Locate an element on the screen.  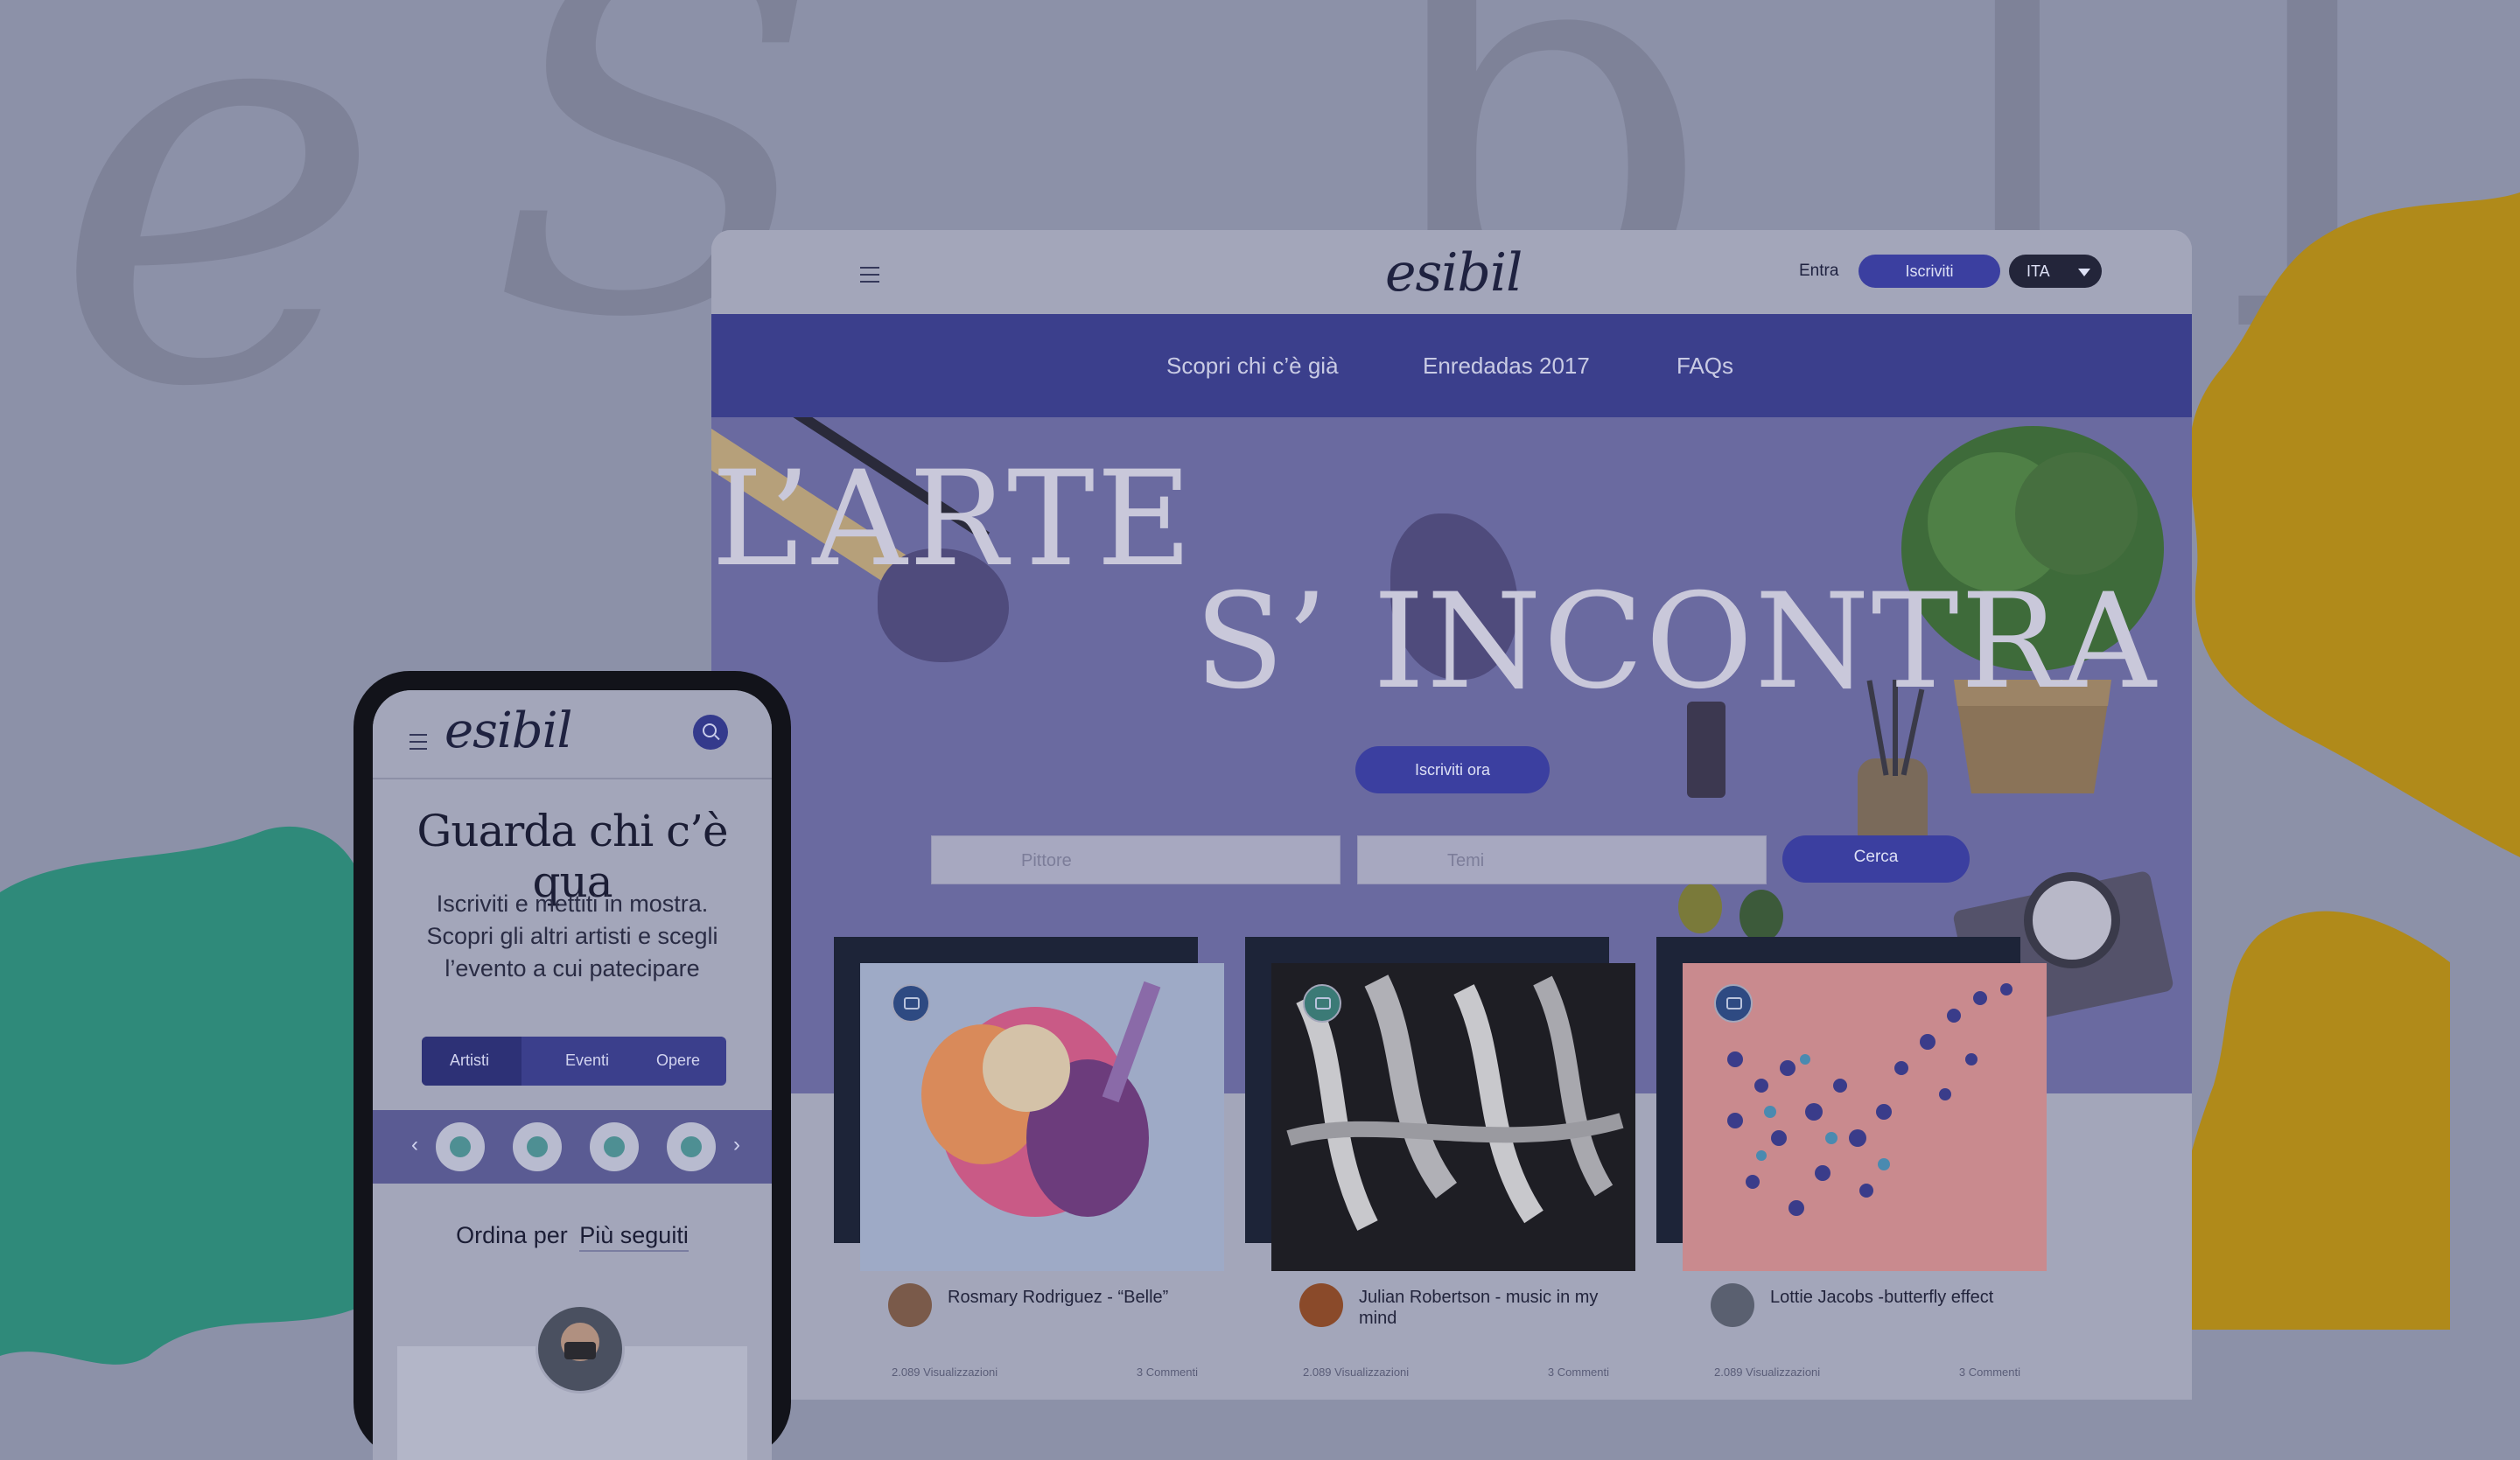
search-icon is located at coordinates (710, 732).